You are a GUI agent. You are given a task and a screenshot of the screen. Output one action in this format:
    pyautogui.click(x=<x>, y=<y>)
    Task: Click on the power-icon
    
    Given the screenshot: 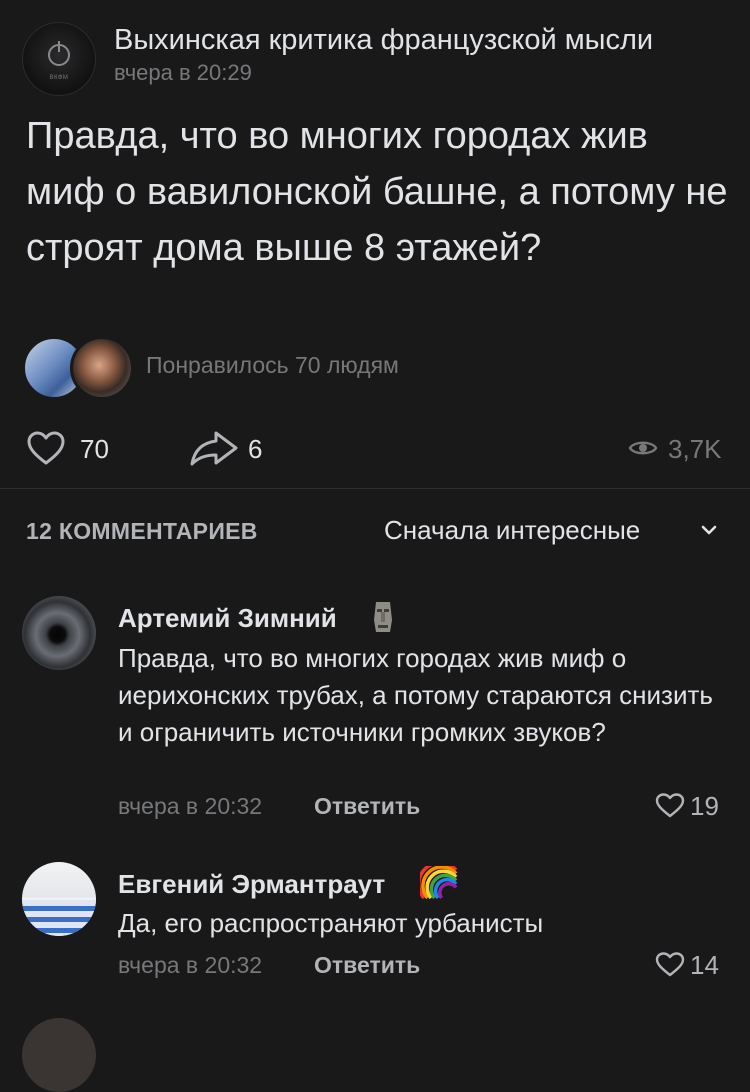 What is the action you would take?
    pyautogui.click(x=59, y=53)
    